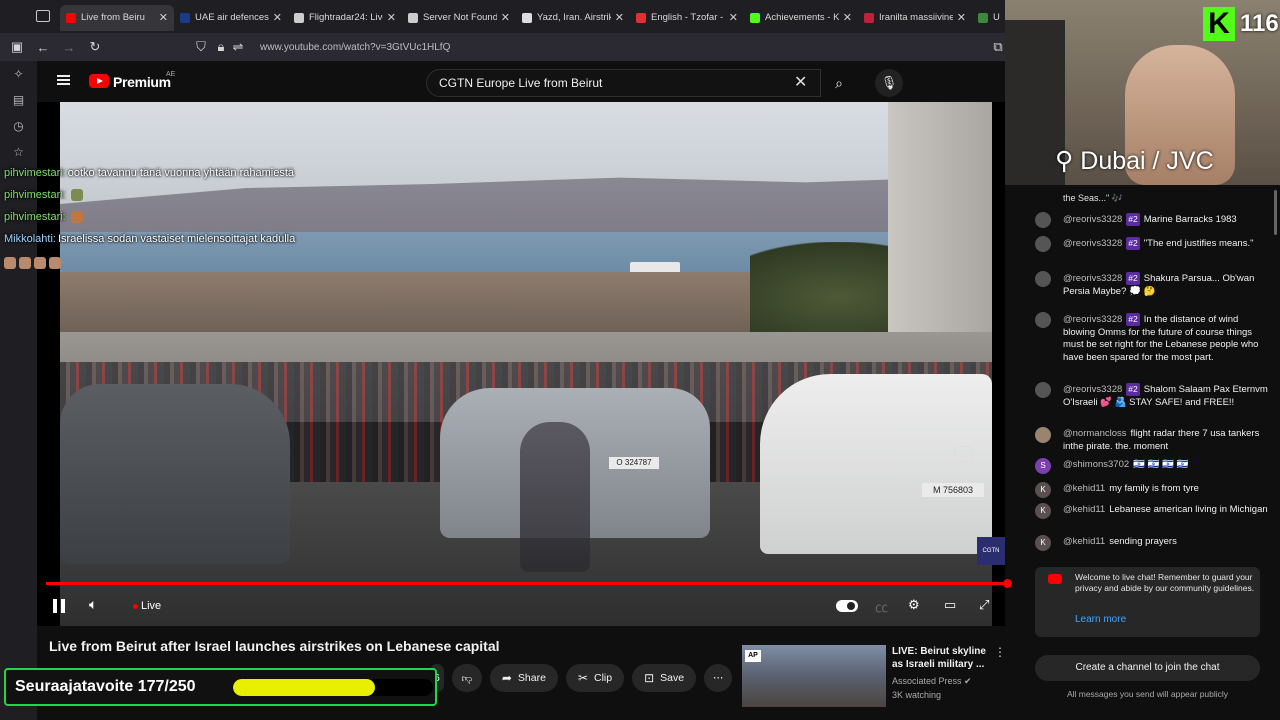 The image size is (1280, 720). What do you see at coordinates (523, 678) in the screenshot?
I see `share-button: ➦ Share` at bounding box center [523, 678].